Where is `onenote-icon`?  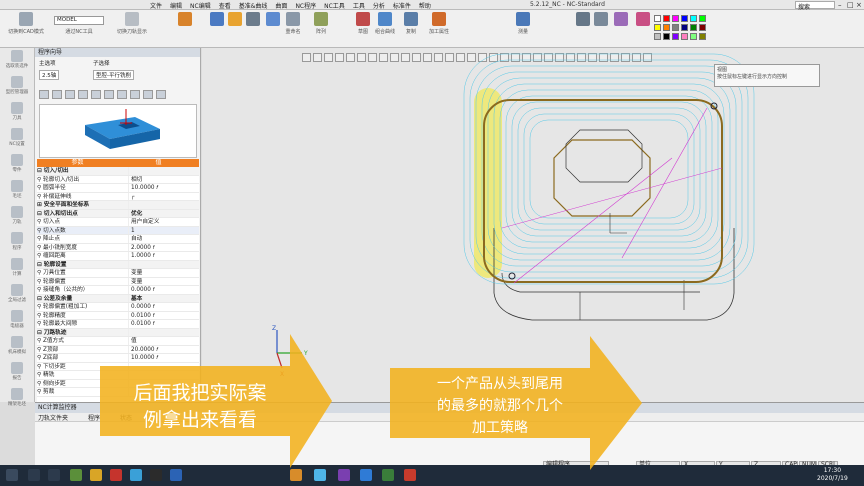
onenote-icon is located at coordinates (344, 475).